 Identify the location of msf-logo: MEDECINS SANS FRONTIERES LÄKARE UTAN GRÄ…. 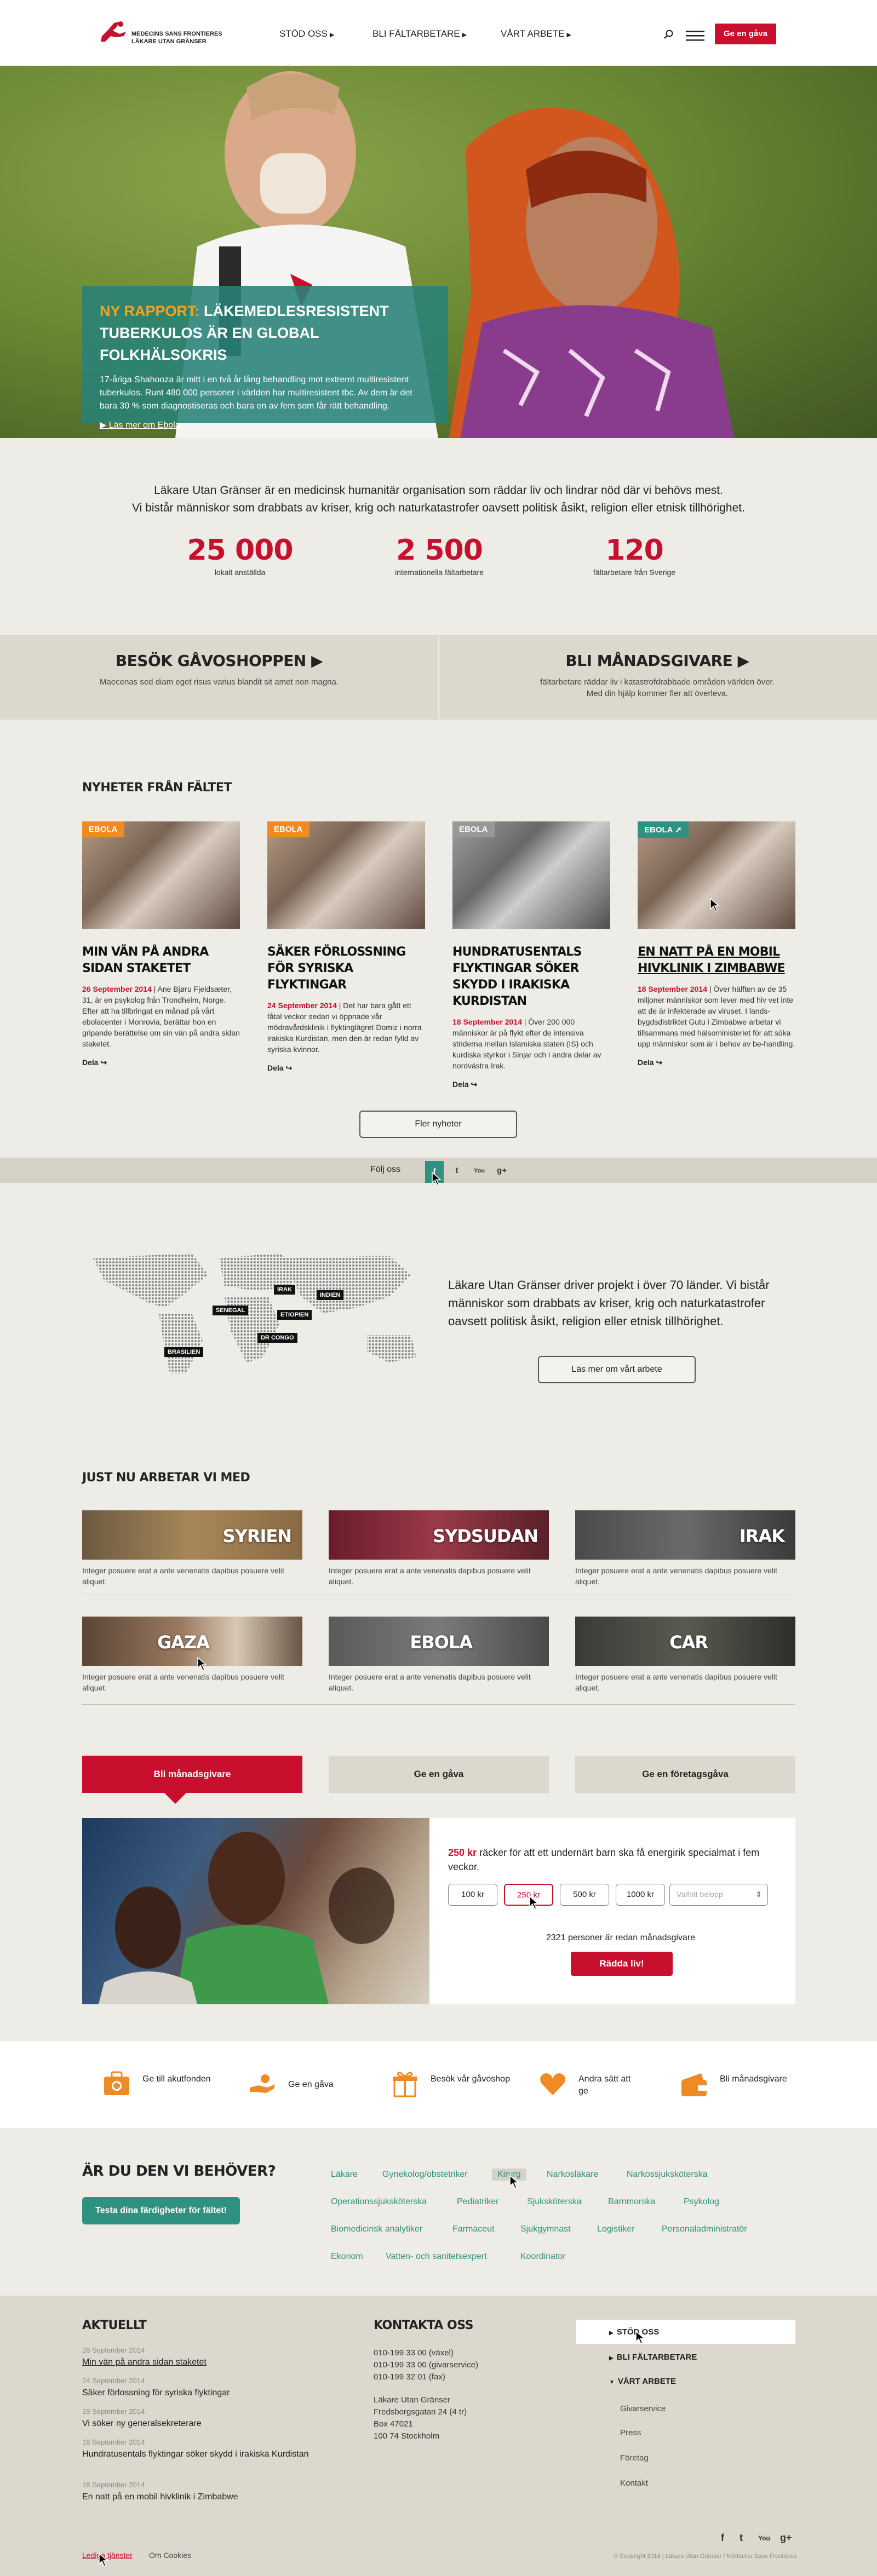
(160, 34).